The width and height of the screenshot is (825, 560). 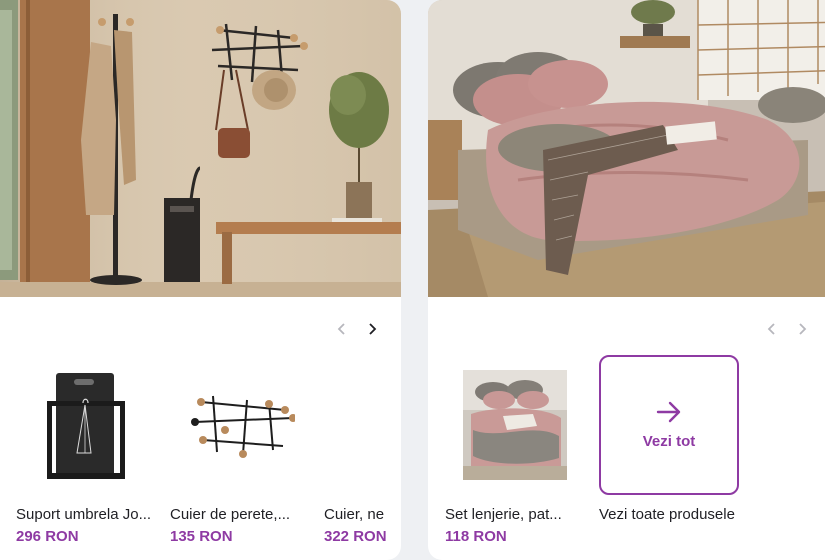 I want to click on product-price: 135 RON, so click(x=201, y=536).